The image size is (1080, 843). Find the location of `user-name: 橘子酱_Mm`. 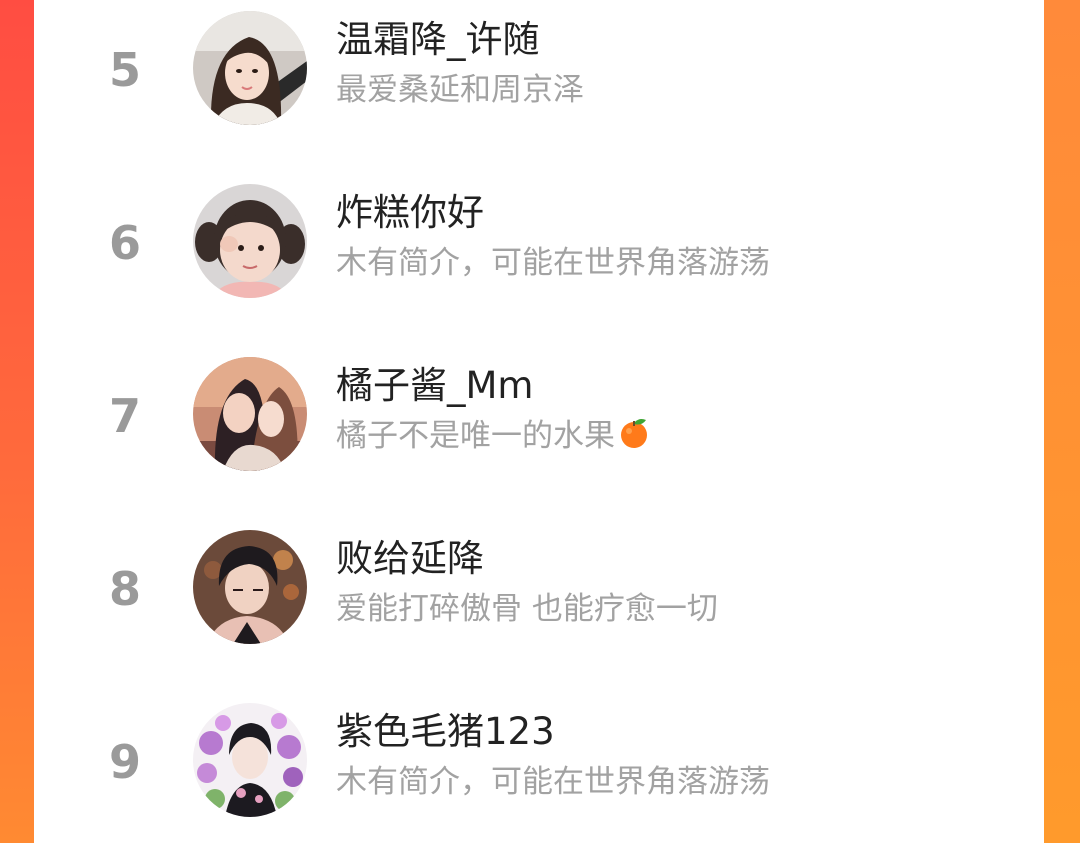

user-name: 橘子酱_Mm is located at coordinates (434, 386).